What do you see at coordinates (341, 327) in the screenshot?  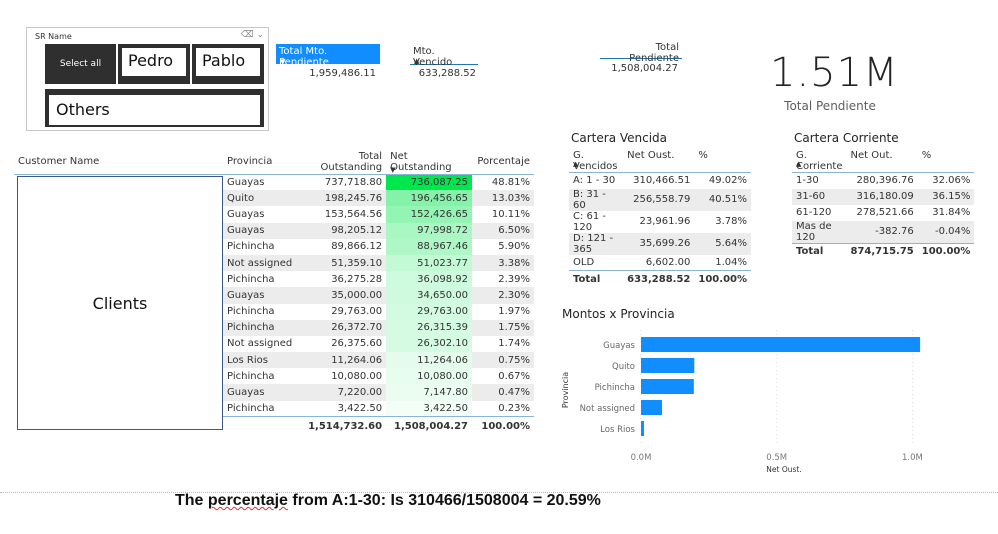 I see `total-outstanding-cell: 26,372.70` at bounding box center [341, 327].